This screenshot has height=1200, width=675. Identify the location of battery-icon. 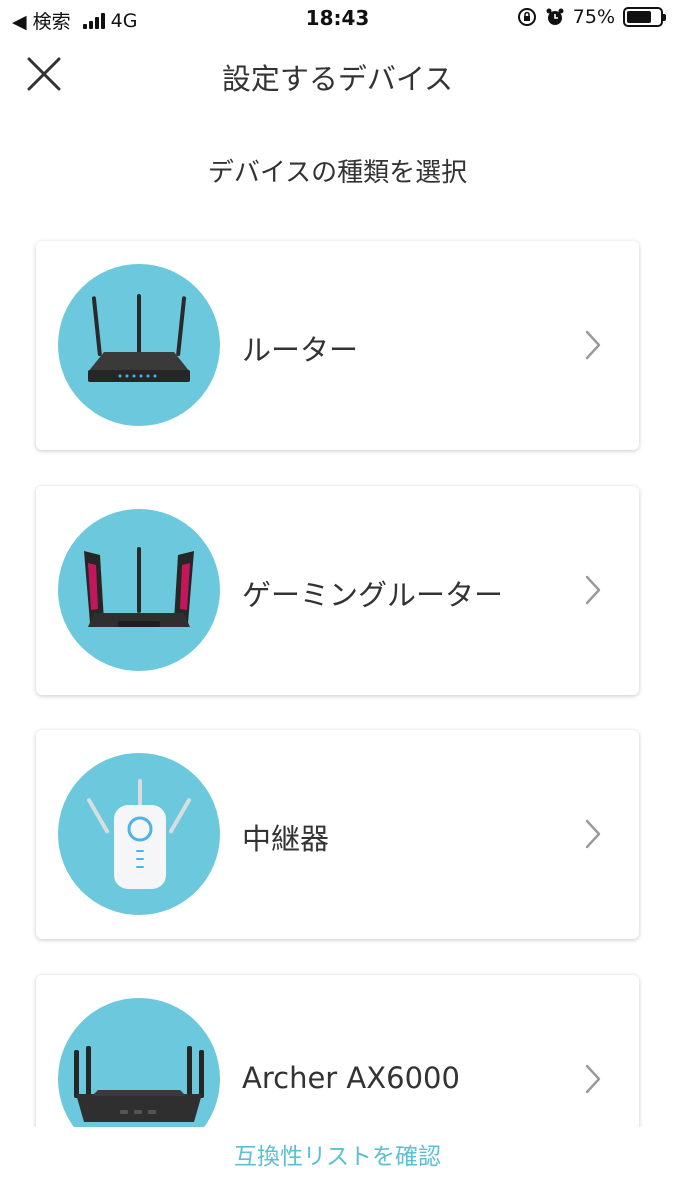
(644, 17).